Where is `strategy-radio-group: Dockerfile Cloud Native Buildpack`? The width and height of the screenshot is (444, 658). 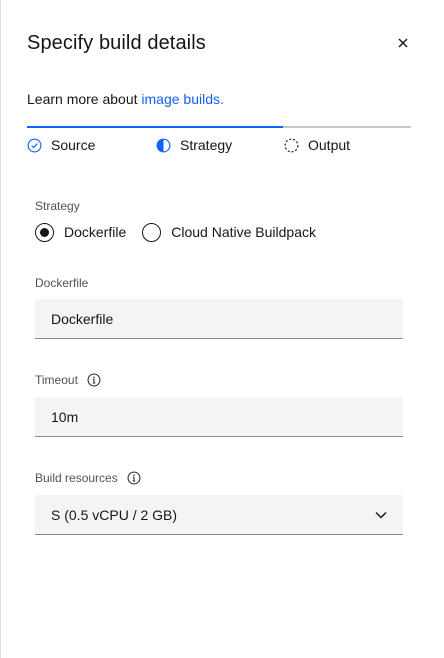 strategy-radio-group: Dockerfile Cloud Native Buildpack is located at coordinates (183, 232).